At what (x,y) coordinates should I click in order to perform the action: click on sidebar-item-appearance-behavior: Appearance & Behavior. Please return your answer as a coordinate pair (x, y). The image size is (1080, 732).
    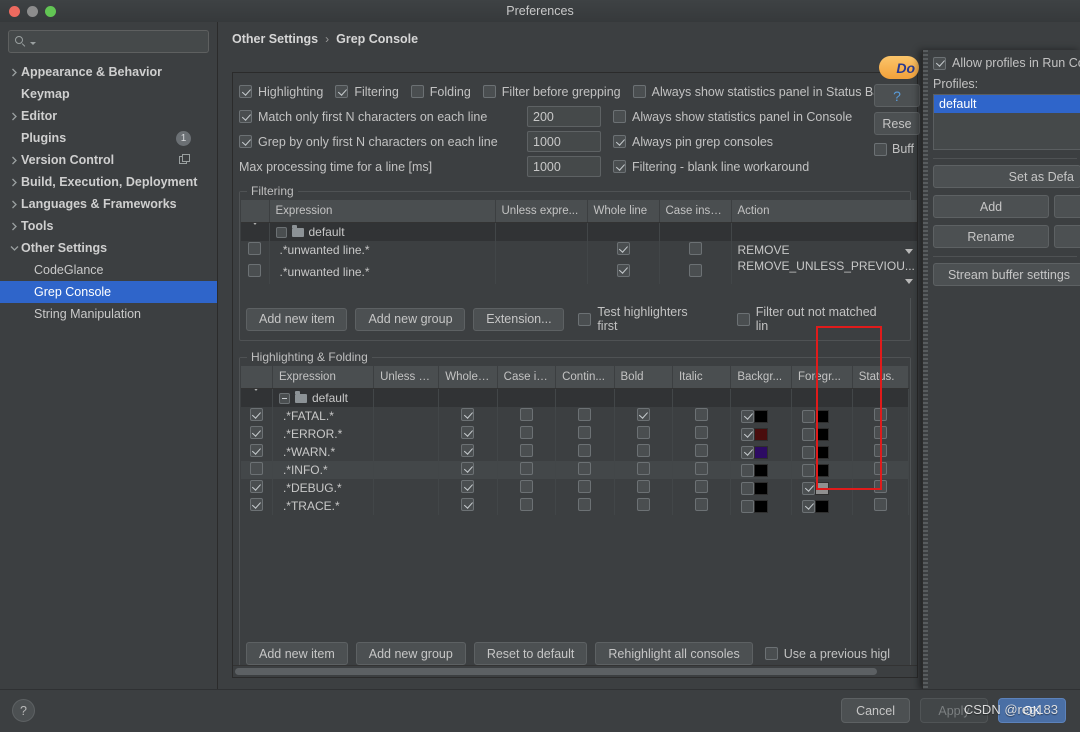
    Looking at the image, I should click on (108, 72).